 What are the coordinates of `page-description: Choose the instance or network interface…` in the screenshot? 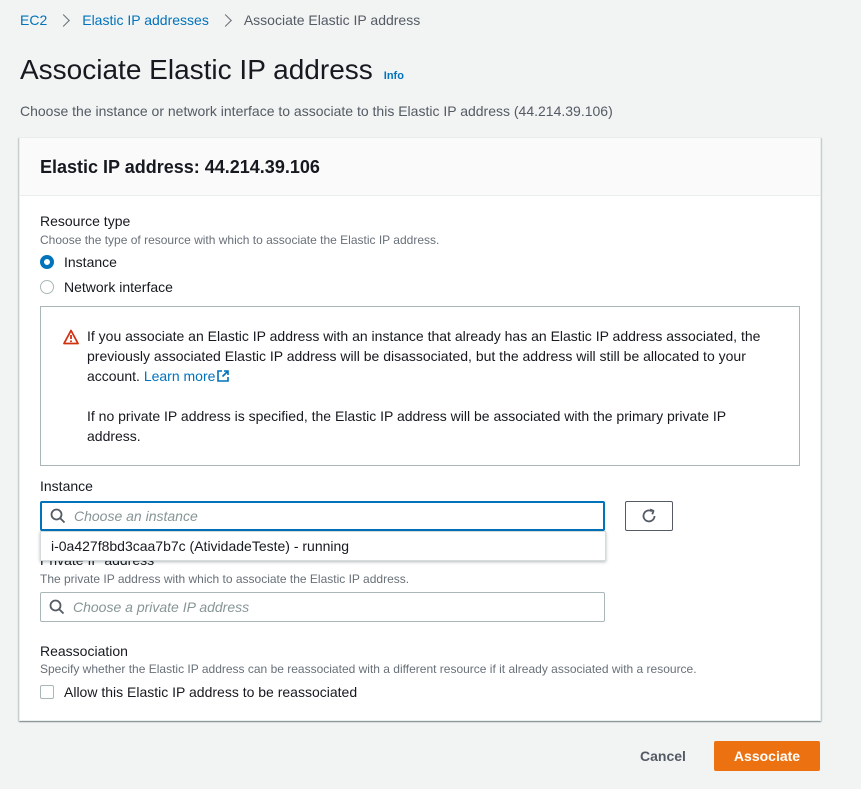 It's located at (316, 111).